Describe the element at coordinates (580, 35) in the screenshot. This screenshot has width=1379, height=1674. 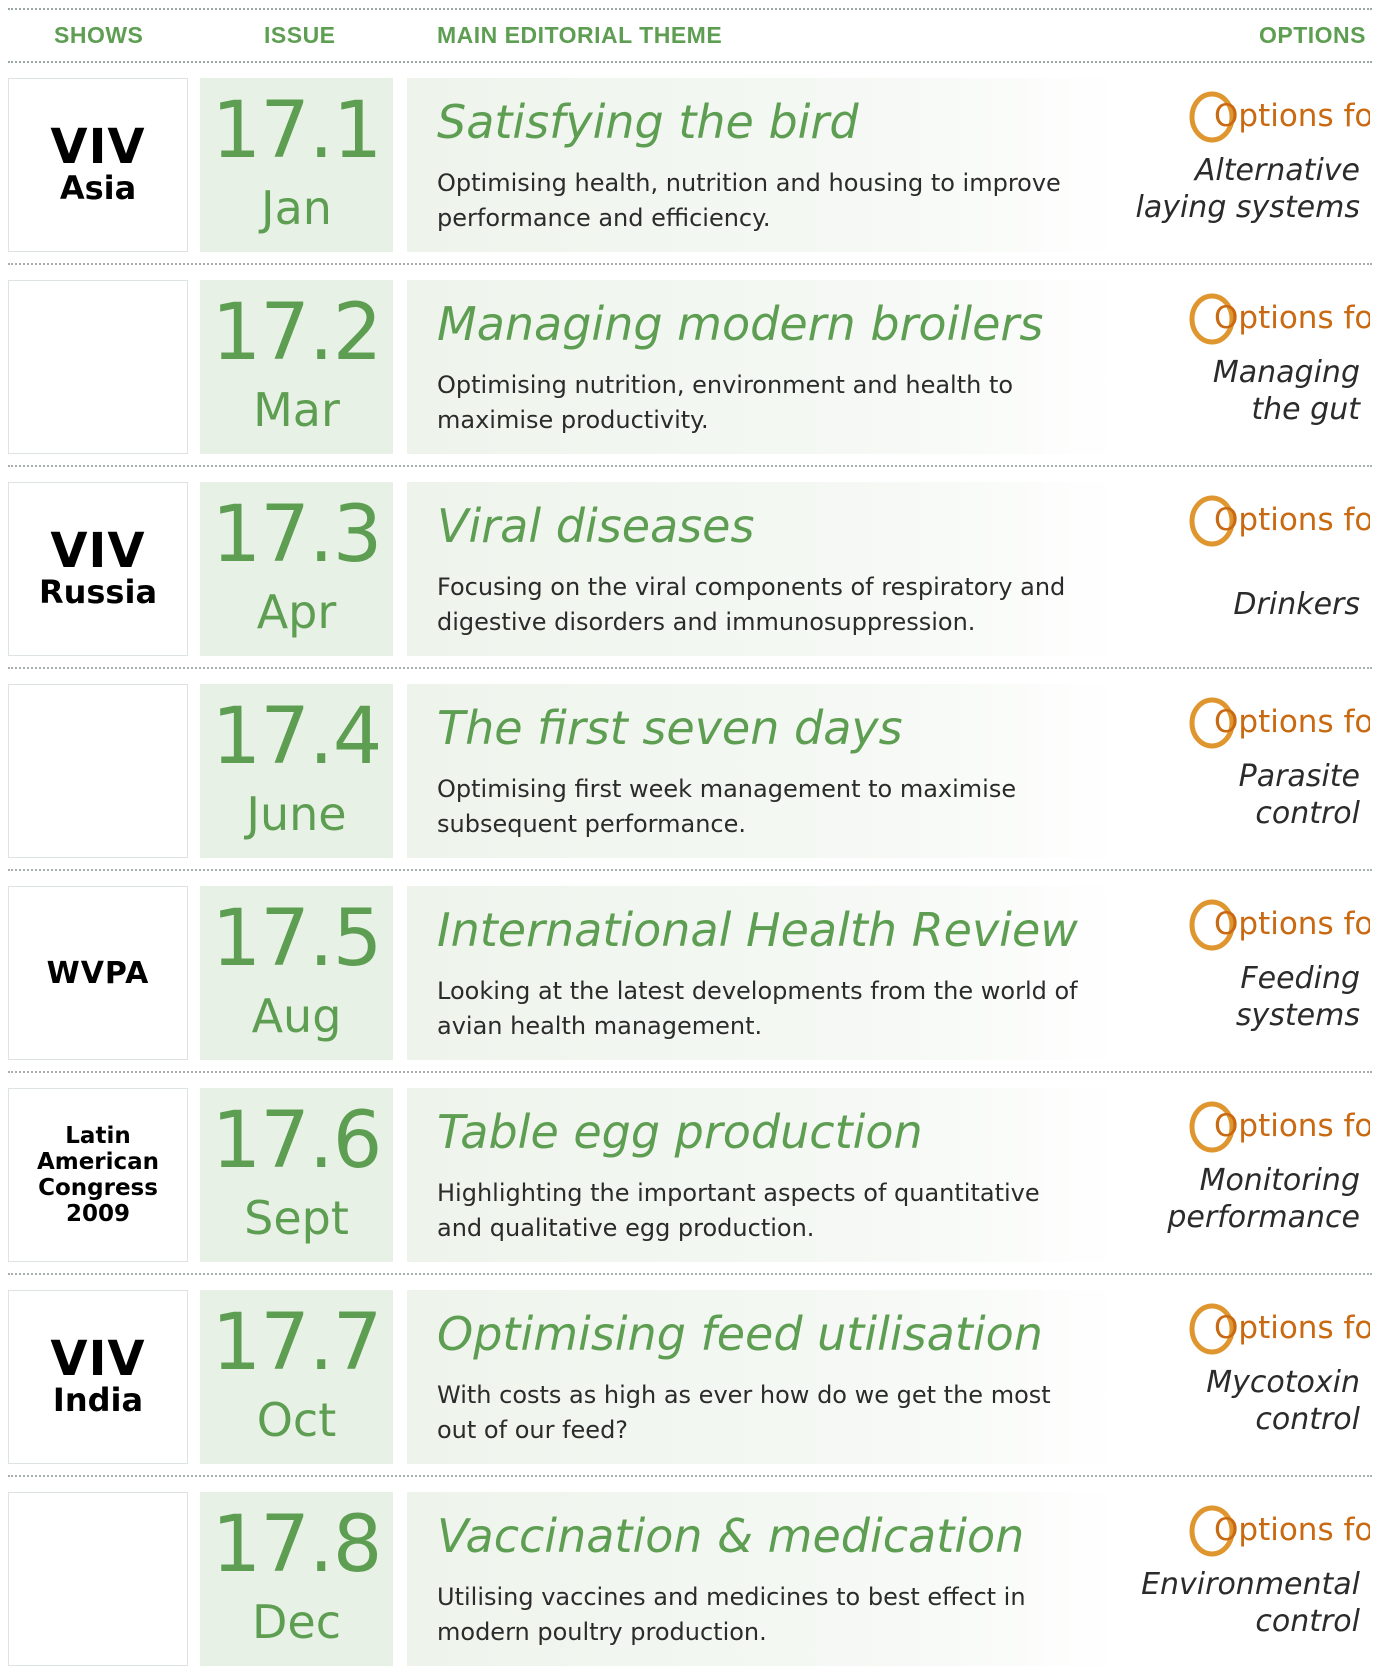
I see `header-theme: MAIN EDITORIAL THEME` at that location.